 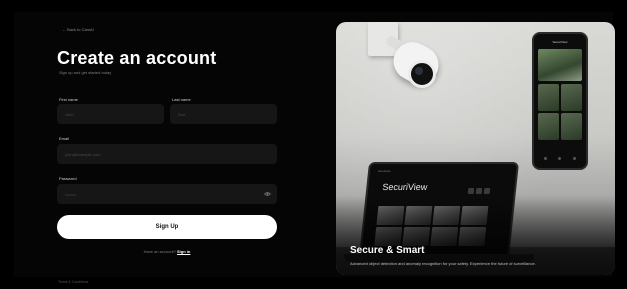 I want to click on camera-lens-inner, so click(x=419, y=71).